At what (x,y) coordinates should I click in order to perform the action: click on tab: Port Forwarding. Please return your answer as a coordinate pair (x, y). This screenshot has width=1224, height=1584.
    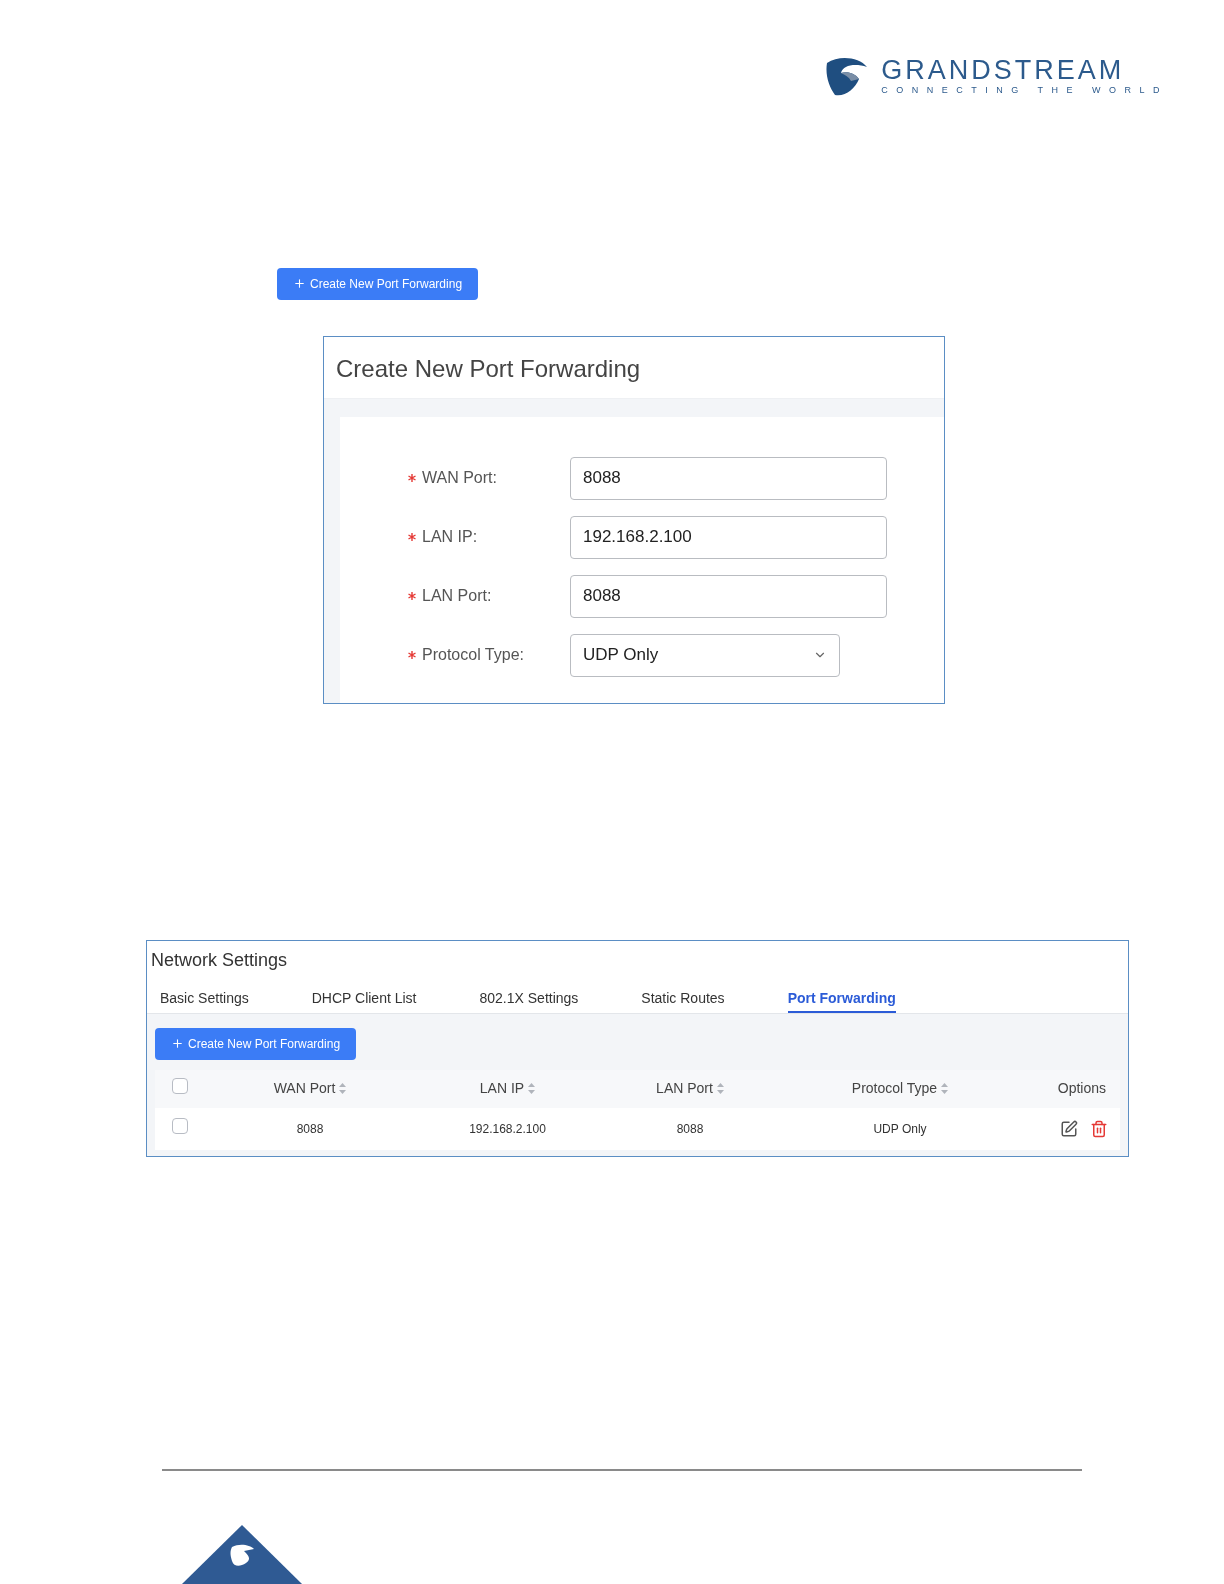
    Looking at the image, I should click on (841, 1000).